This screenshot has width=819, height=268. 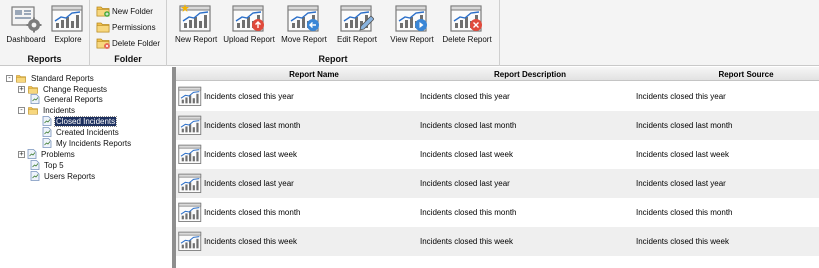 What do you see at coordinates (303, 18) in the screenshot?
I see `move-report-icon` at bounding box center [303, 18].